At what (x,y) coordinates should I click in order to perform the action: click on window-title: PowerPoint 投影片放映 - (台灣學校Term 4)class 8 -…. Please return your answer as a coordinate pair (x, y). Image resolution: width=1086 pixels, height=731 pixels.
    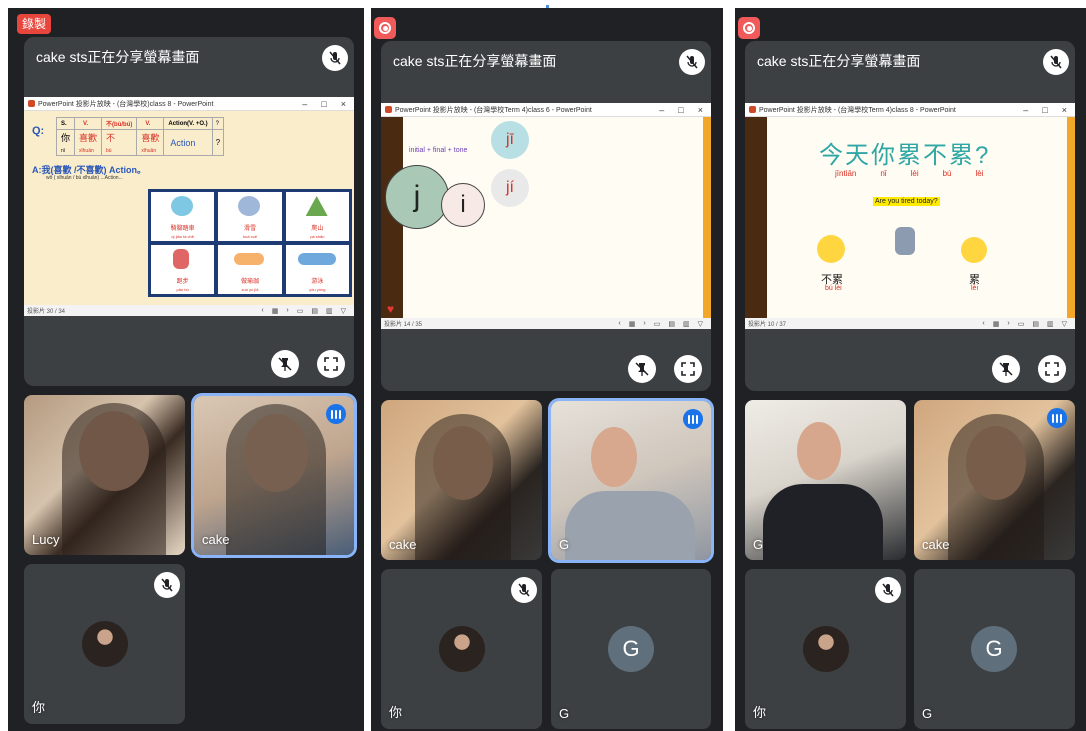
    Looking at the image, I should click on (857, 110).